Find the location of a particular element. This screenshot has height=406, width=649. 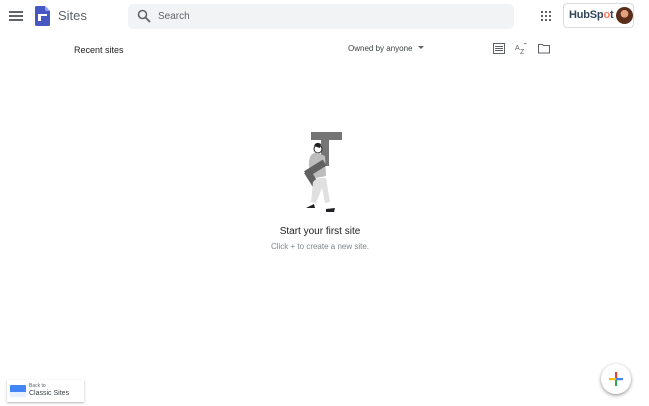

list-view-icon is located at coordinates (499, 48).